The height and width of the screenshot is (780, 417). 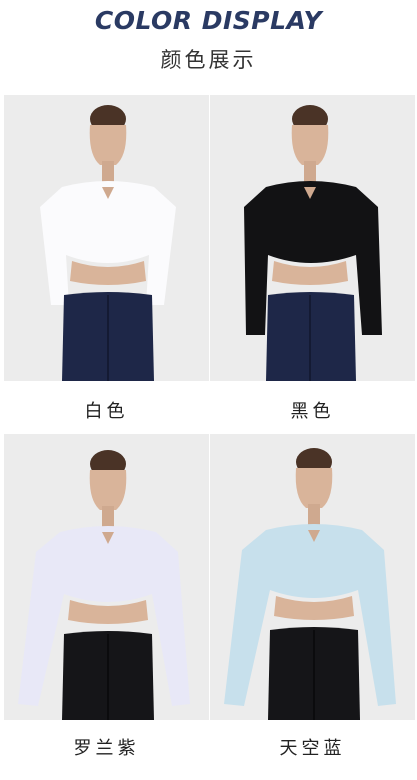 What do you see at coordinates (208, 60) in the screenshot?
I see `page-subtitle: 颜色展示` at bounding box center [208, 60].